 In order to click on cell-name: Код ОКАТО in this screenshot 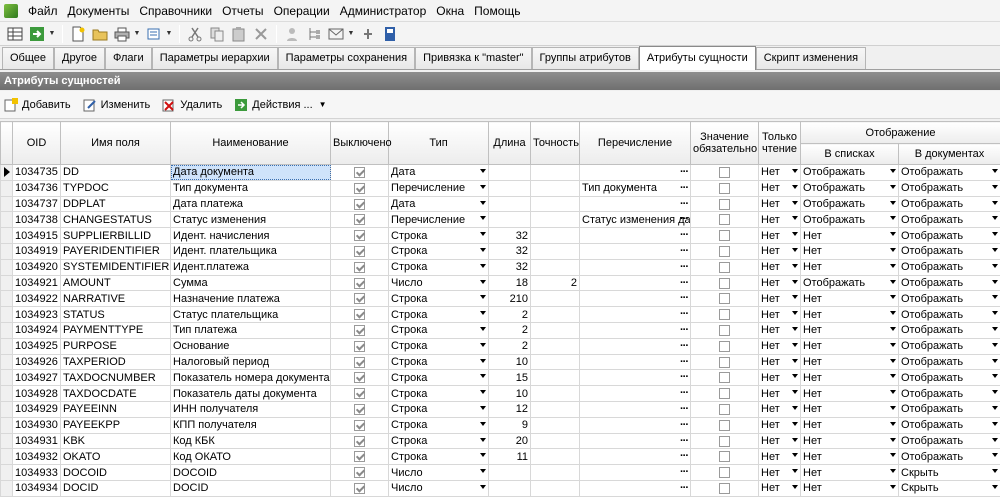, I will do `click(250, 457)`.